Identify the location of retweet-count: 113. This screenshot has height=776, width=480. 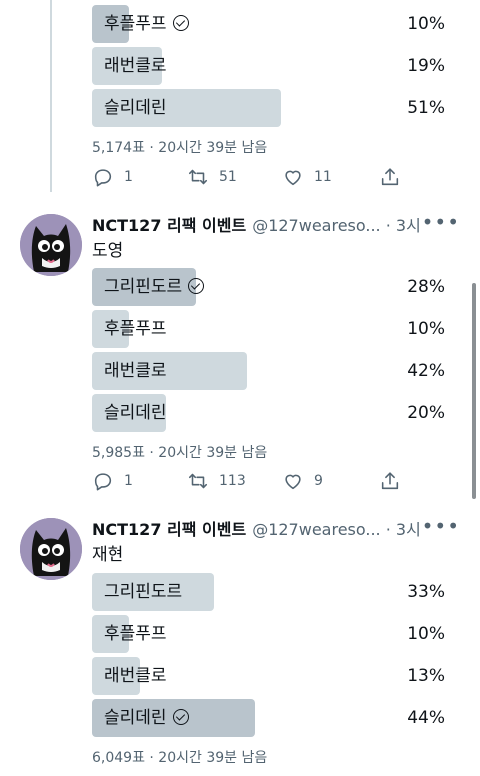
(232, 481).